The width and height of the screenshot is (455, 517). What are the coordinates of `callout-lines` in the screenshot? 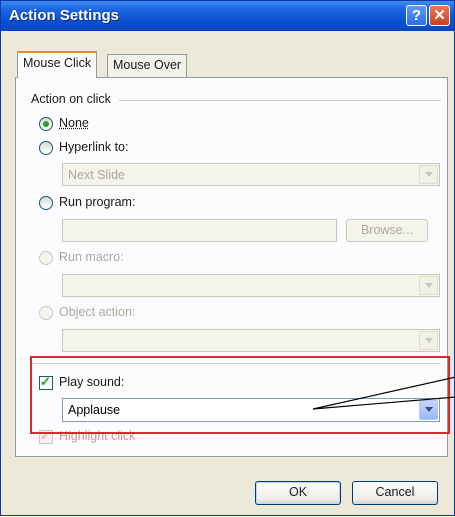 It's located at (383, 393).